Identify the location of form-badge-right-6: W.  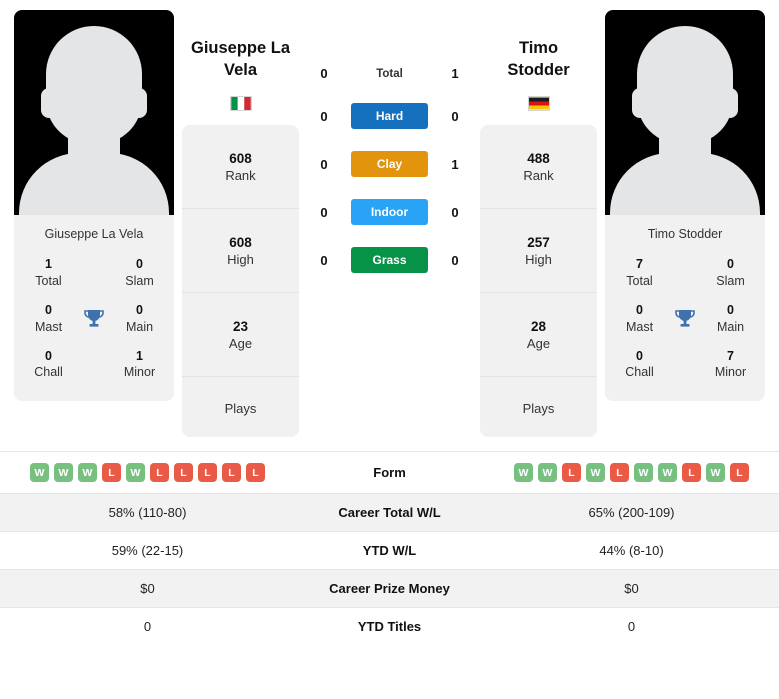
(667, 472).